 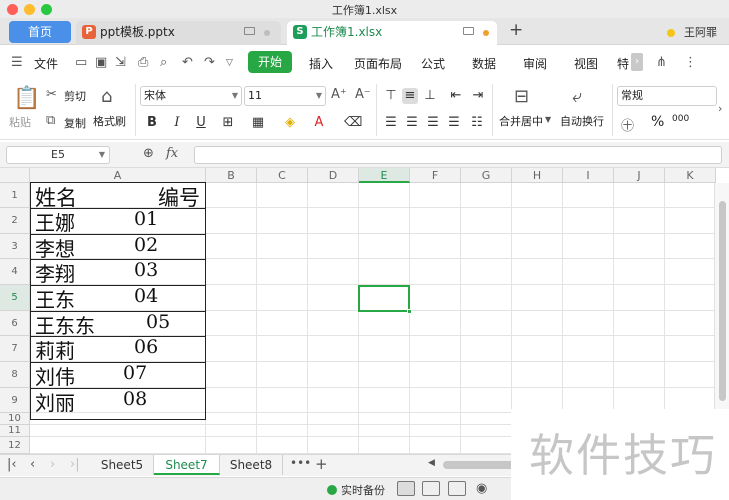 What do you see at coordinates (187, 62) in the screenshot?
I see `undo-icon: ↶` at bounding box center [187, 62].